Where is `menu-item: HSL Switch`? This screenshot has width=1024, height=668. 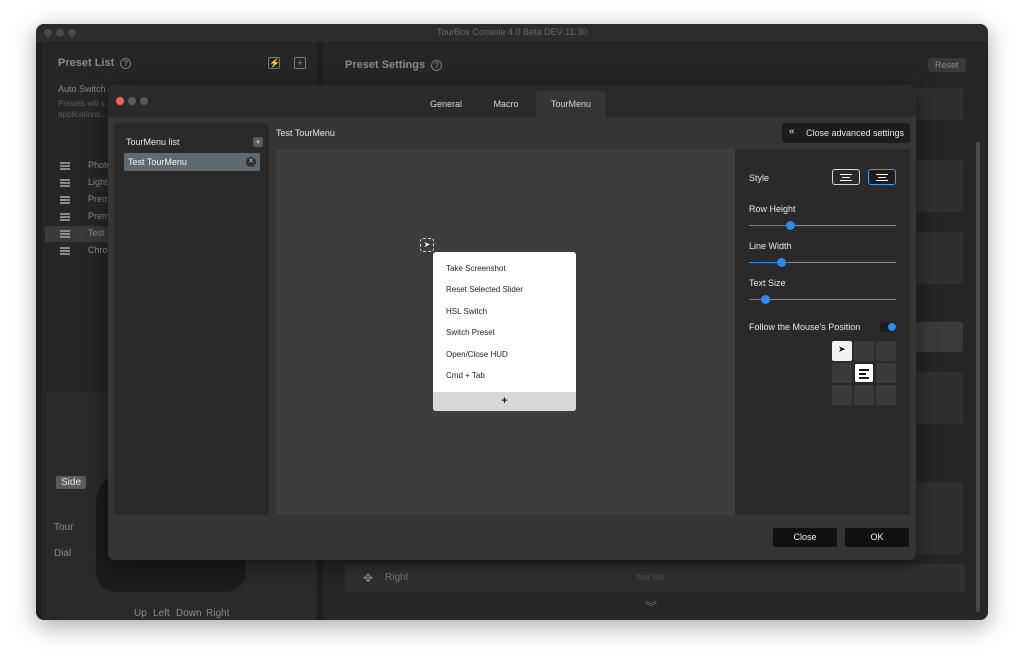
menu-item: HSL Switch is located at coordinates (466, 311).